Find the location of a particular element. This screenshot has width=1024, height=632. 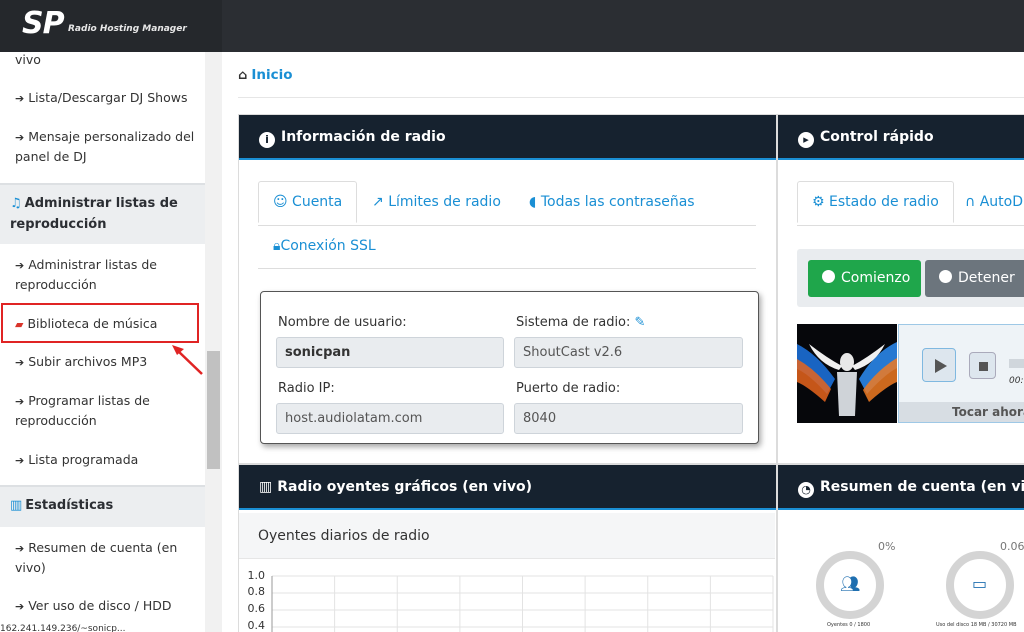

shield-icon: ◖ is located at coordinates (535, 202).